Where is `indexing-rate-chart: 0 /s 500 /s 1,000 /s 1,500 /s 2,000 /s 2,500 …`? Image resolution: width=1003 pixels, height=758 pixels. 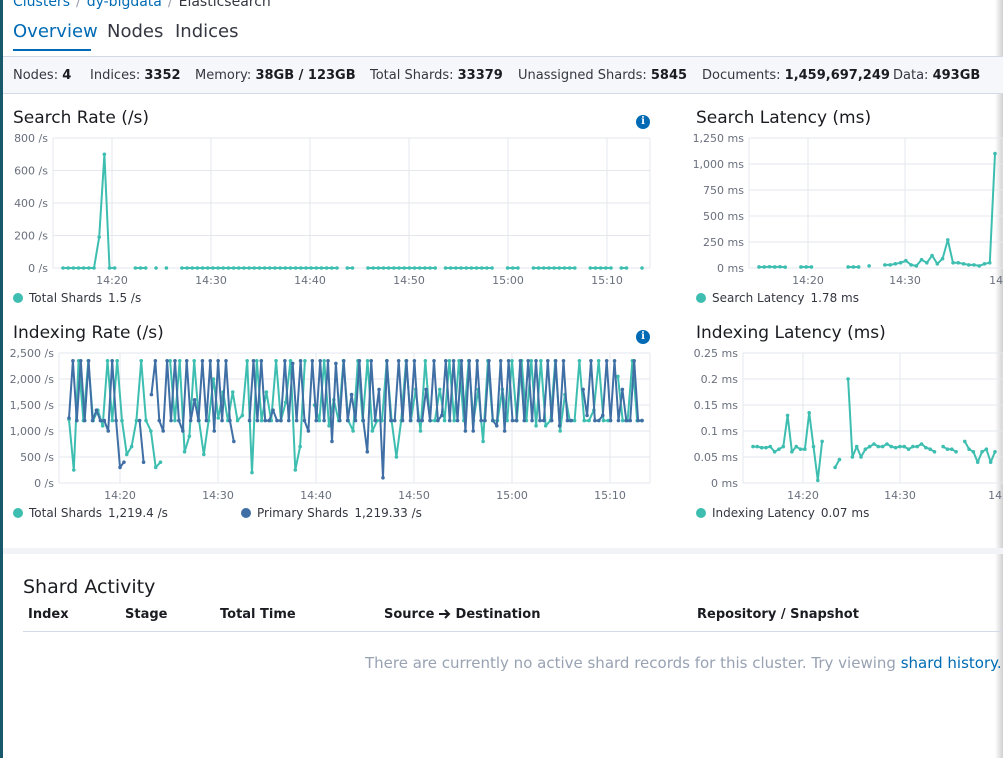
indexing-rate-chart: 0 /s 500 /s 1,000 /s 1,500 /s 2,000 /s 2,500 … is located at coordinates (330, 425).